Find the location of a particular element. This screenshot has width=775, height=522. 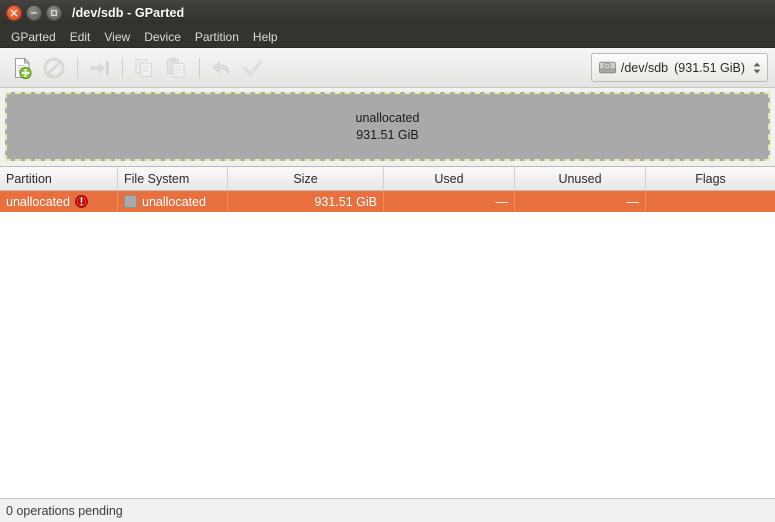

delete-partition-icon is located at coordinates (54, 67).